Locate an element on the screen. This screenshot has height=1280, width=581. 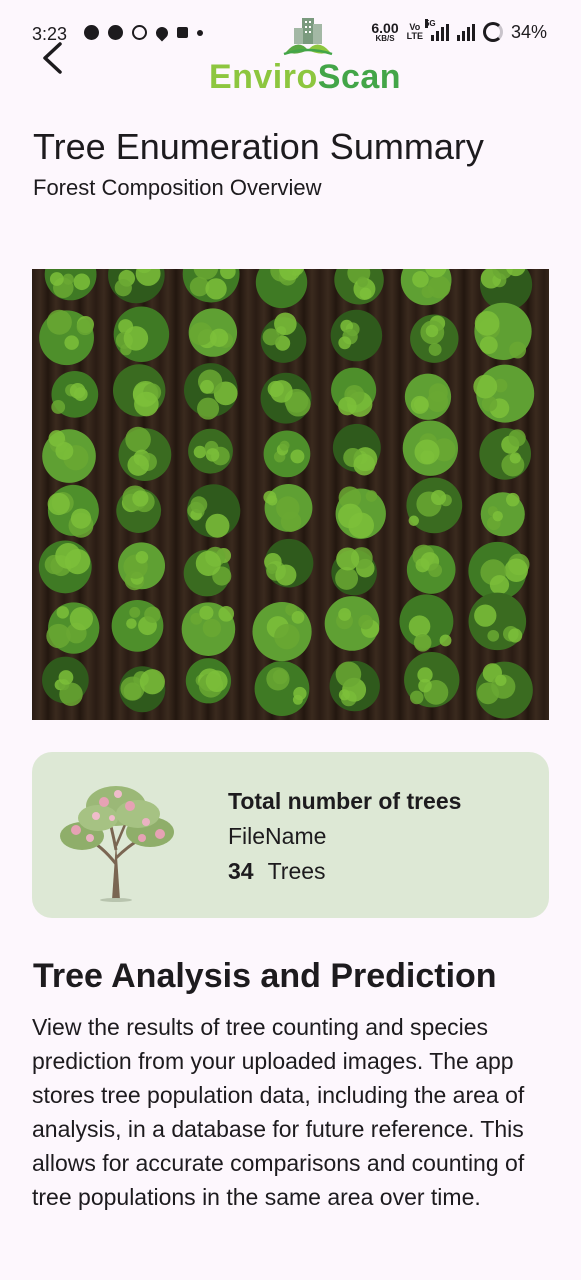
tree-count-card: Total number of trees FileName 34 Trees is located at coordinates (290, 835).